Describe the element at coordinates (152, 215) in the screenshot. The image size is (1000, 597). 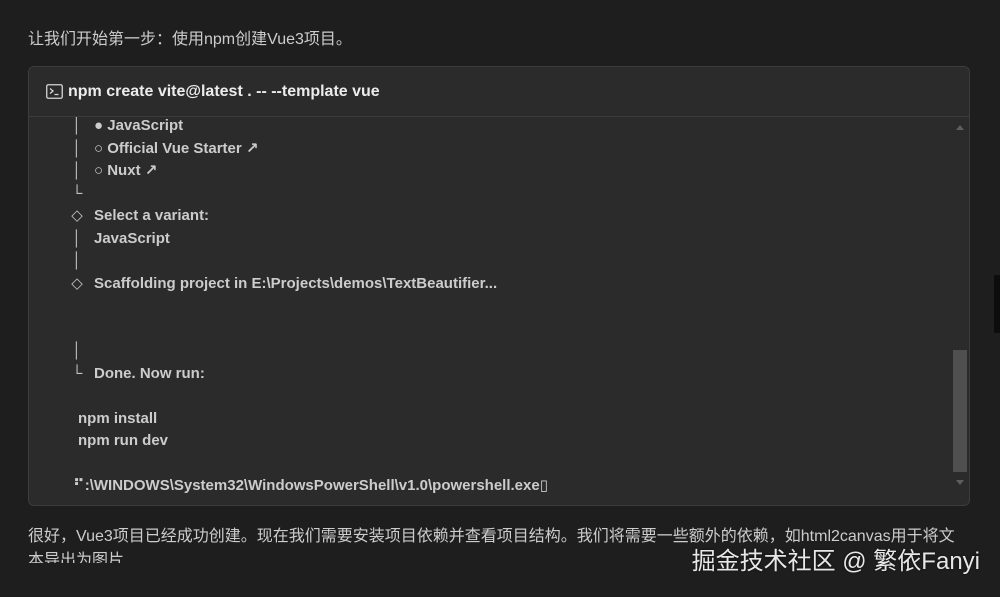
I see `line-text: Select a variant:` at that location.